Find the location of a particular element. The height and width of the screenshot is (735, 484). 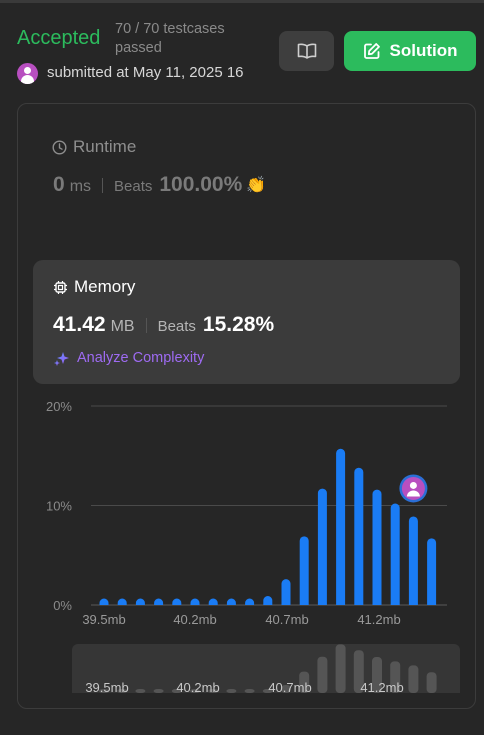

mini-x-tick-label: 39.5mb is located at coordinates (106, 687).